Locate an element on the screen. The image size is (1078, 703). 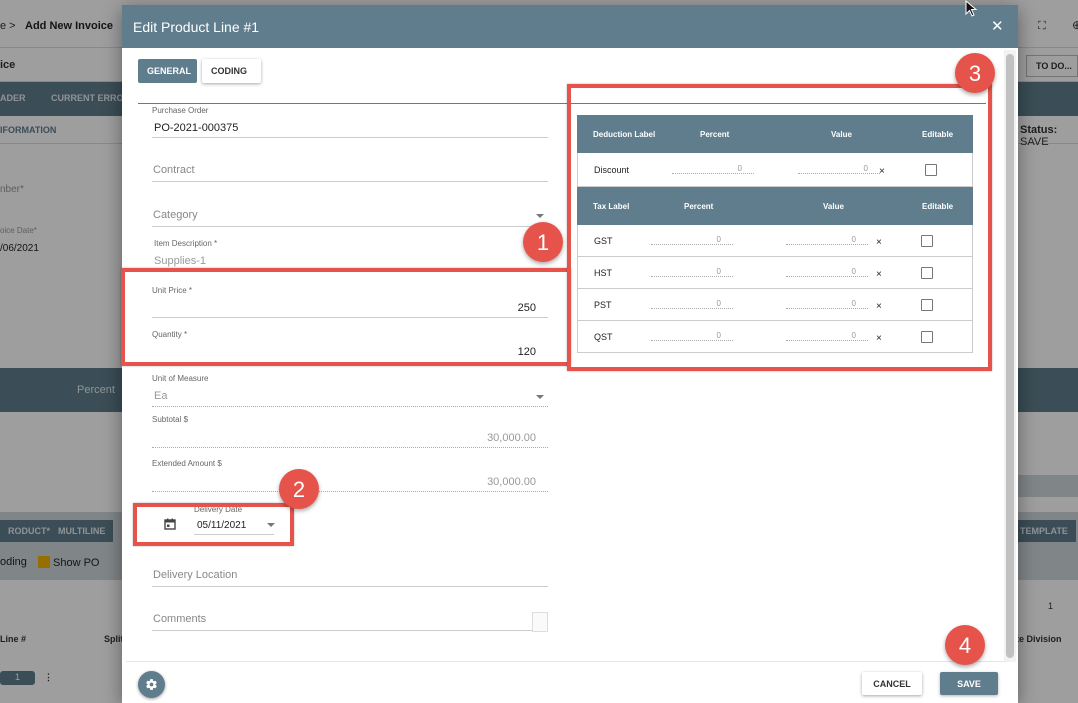
contract-field: Contract is located at coordinates (350, 172).